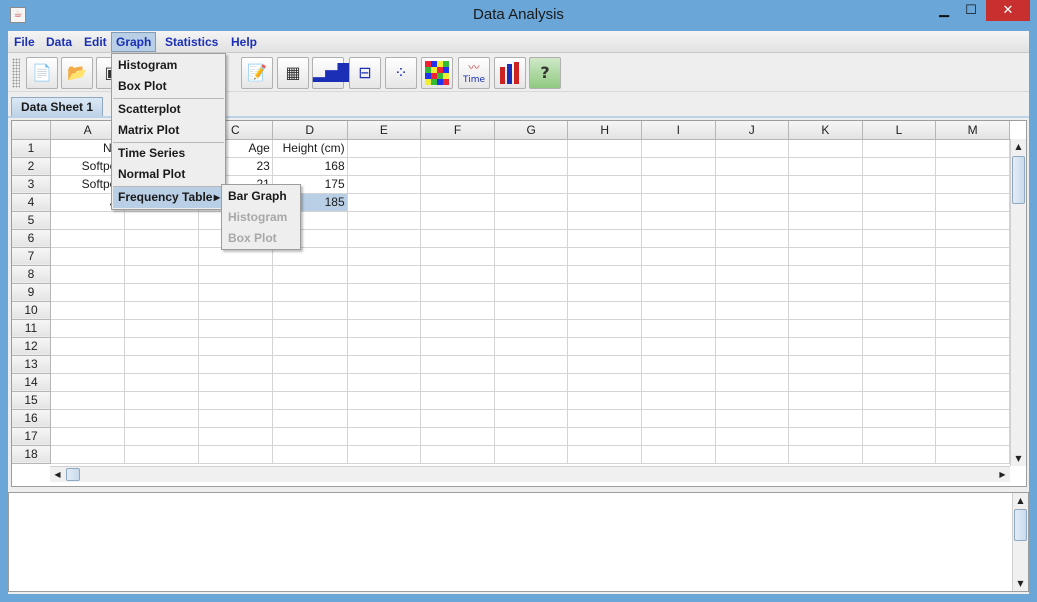 The image size is (1037, 602). I want to click on menu-item-frequency-table: Frequency Table ▶, so click(168, 197).